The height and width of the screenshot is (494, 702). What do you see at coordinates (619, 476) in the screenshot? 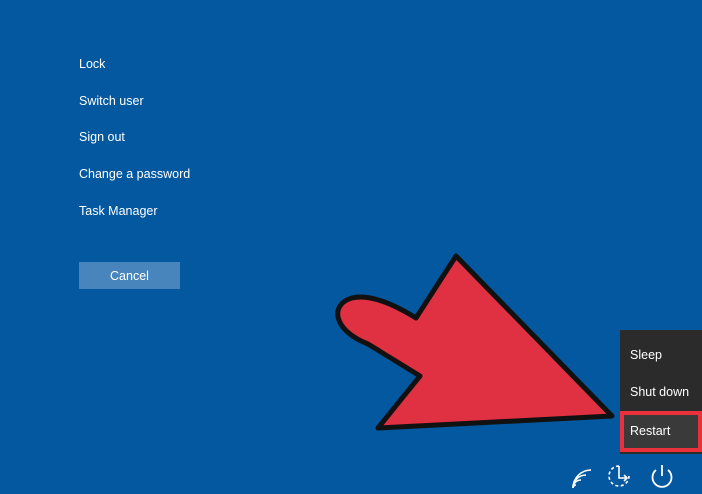
I see `ease-of-access-icon` at bounding box center [619, 476].